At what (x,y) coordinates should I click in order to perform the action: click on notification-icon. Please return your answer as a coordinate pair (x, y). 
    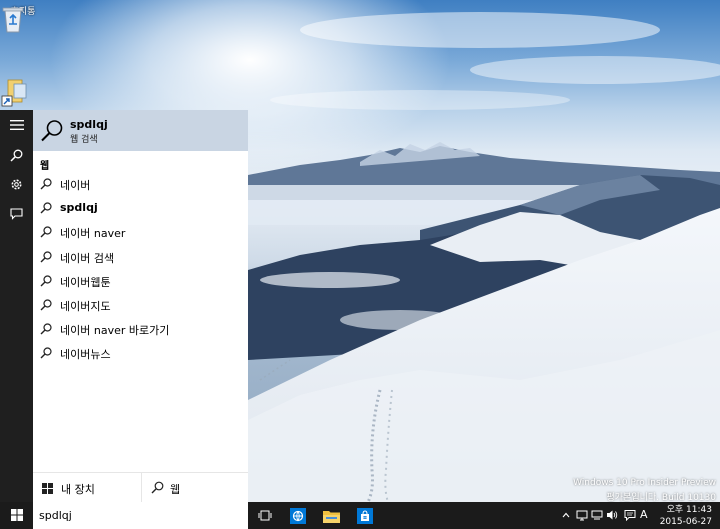
    Looking at the image, I should click on (630, 515).